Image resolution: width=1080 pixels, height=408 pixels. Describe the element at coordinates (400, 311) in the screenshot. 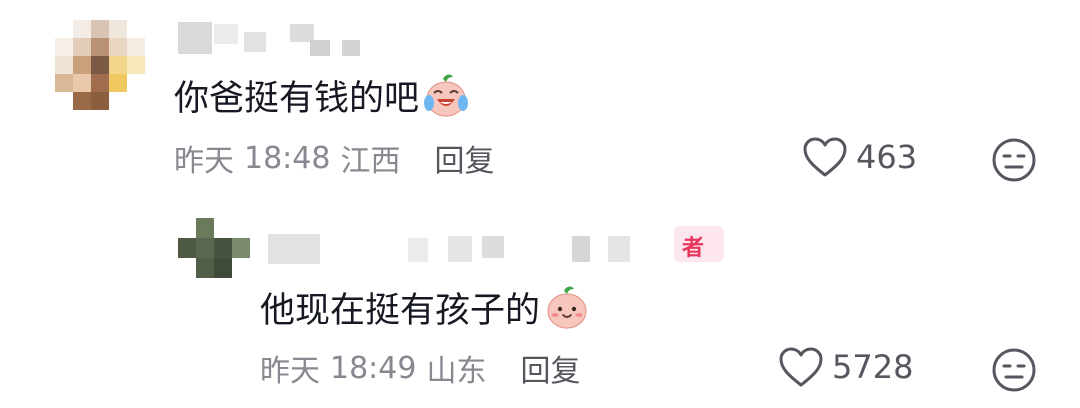

I see `reply-body: 他现在挺有孩子的` at that location.